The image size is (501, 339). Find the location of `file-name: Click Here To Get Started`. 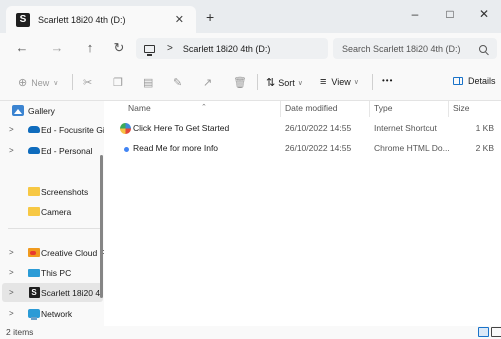

file-name: Click Here To Get Started is located at coordinates (181, 128).